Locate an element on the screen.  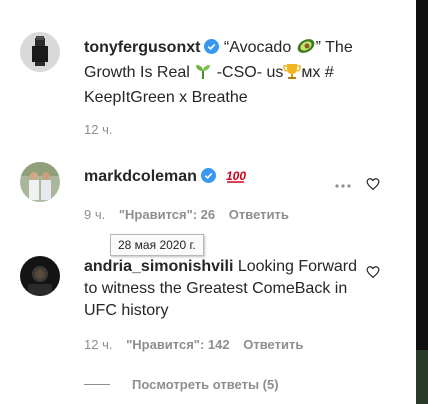
caption-part: -CSO- us is located at coordinates (248, 72).